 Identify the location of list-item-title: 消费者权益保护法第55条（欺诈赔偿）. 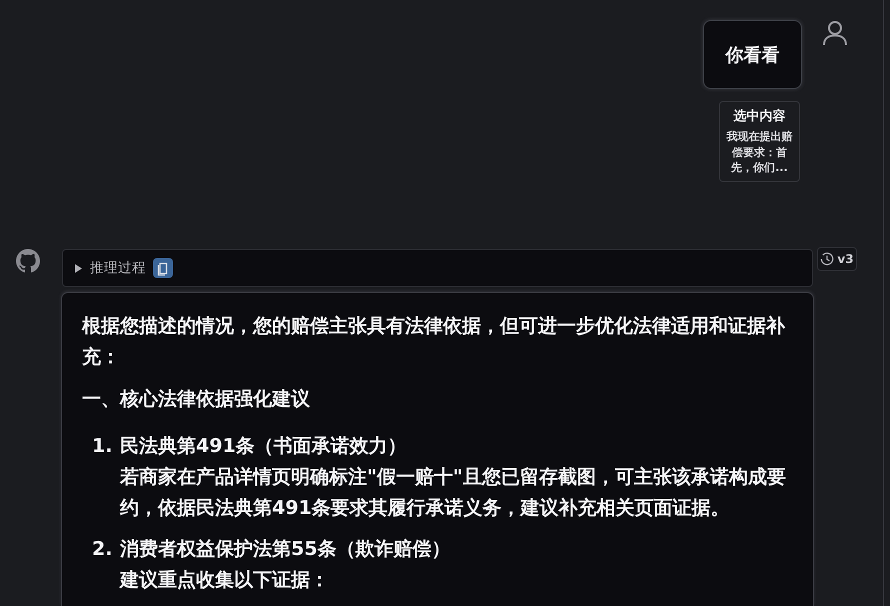
(286, 549).